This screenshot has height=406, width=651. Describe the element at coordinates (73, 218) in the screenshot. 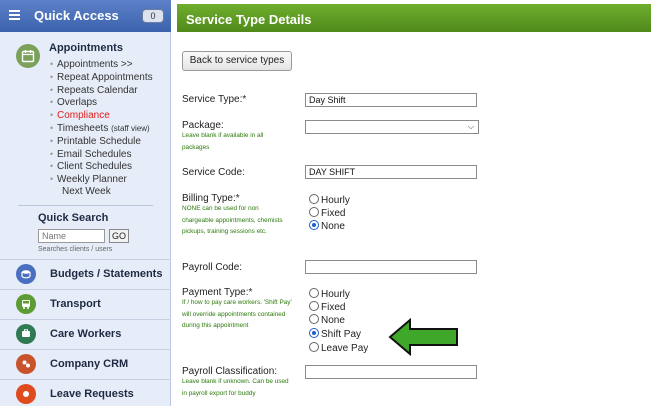

I see `quick-search-title: Quick Search` at that location.